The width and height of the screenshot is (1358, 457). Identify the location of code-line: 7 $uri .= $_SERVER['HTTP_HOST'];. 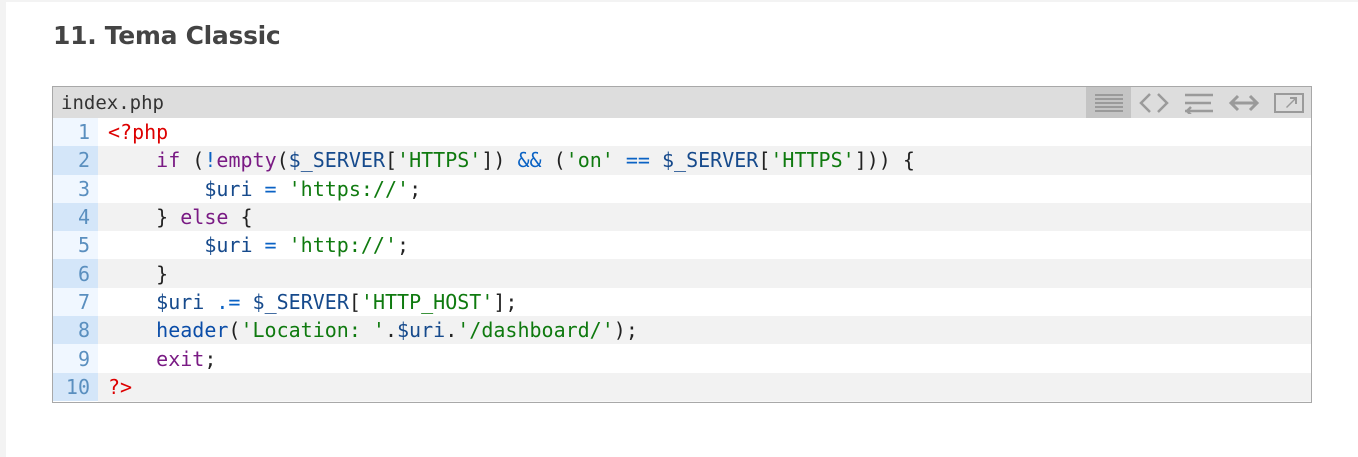
(682, 302).